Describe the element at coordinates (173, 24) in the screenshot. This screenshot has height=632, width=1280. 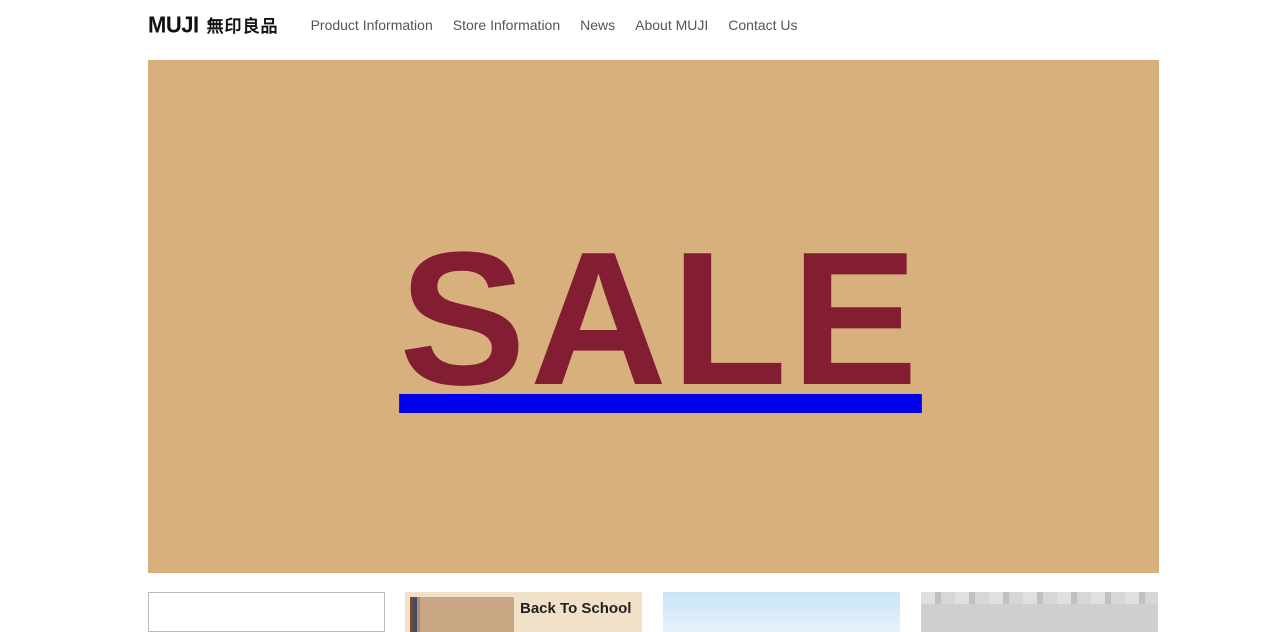
I see `logo-latin-text: MUJI` at that location.